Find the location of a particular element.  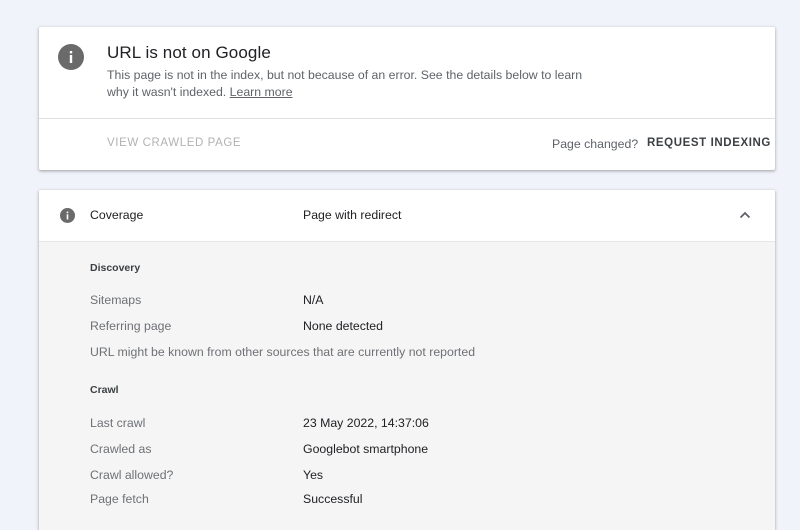

coverage-header: Coverage Page with redirect is located at coordinates (407, 216).